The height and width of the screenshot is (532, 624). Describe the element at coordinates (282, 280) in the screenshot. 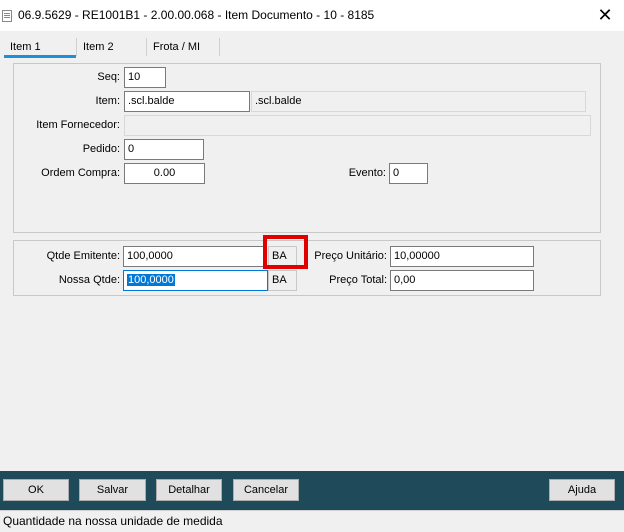

I see `nossa-qtde-unit: BA` at that location.